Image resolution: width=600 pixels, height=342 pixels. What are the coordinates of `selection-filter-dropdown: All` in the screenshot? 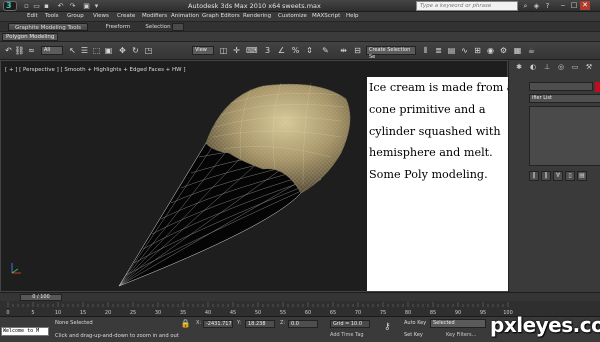 It's located at (52, 50).